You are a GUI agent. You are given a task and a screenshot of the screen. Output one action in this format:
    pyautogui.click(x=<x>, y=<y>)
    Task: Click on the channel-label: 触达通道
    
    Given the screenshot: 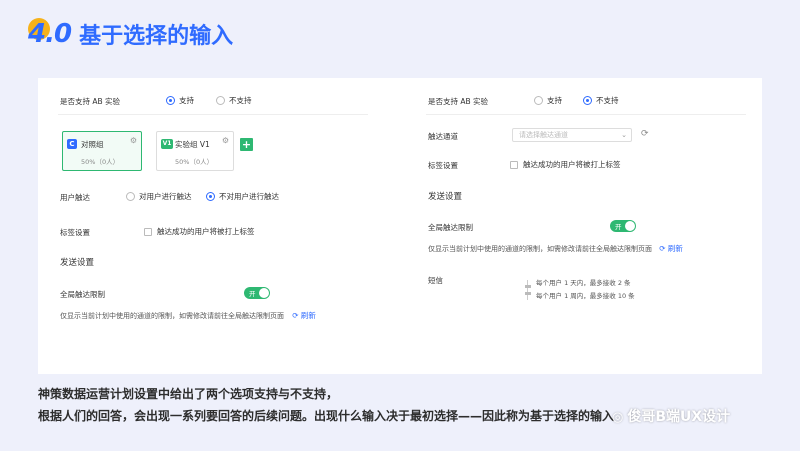 What is the action you would take?
    pyautogui.click(x=443, y=136)
    